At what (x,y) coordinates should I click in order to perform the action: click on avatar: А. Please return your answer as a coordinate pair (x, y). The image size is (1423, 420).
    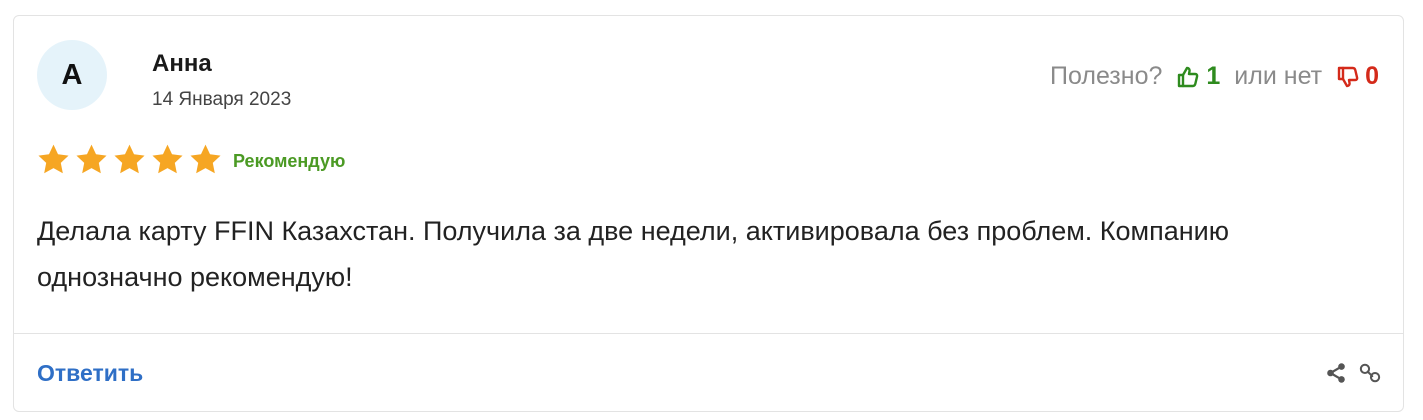
    Looking at the image, I should click on (72, 75).